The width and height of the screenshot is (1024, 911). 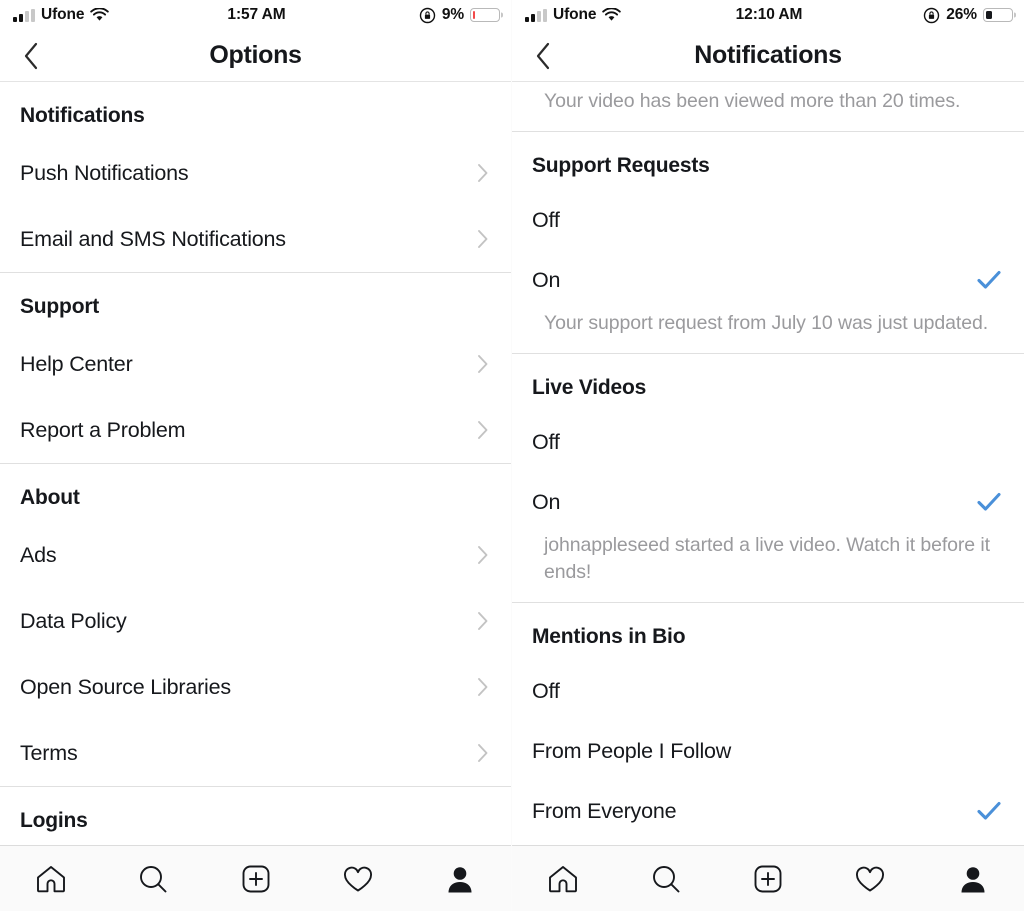 I want to click on list-item-label: Open Source Libraries, so click(x=125, y=686).